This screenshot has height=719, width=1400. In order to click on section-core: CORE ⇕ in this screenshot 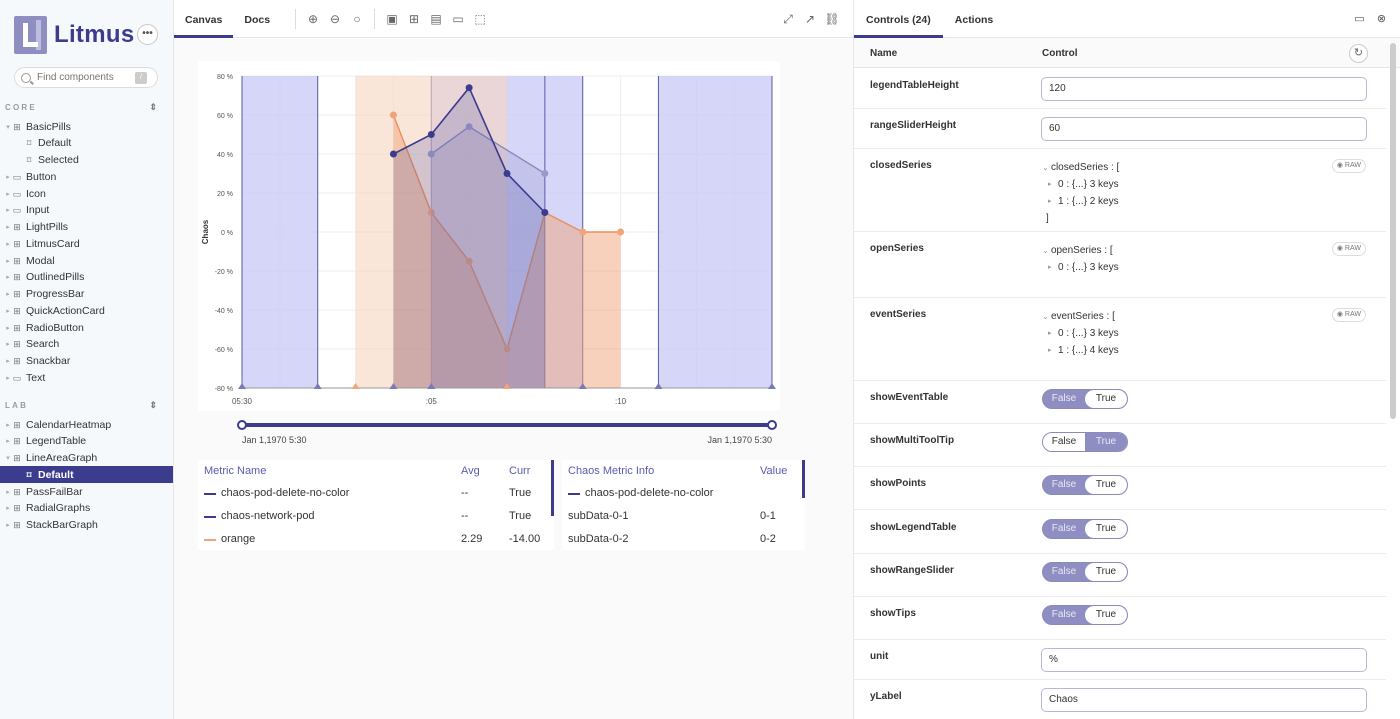, I will do `click(81, 107)`.